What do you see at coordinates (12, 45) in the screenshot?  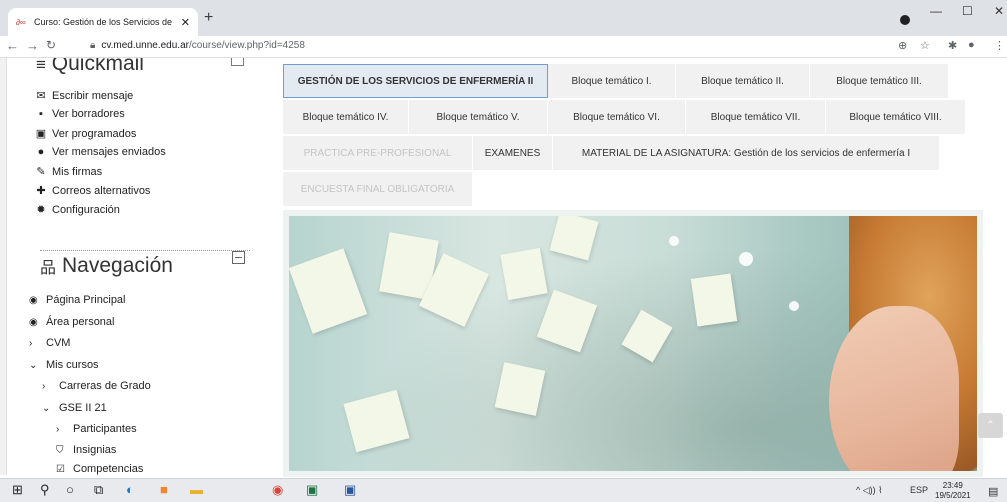 I see `back-icon: ←` at bounding box center [12, 45].